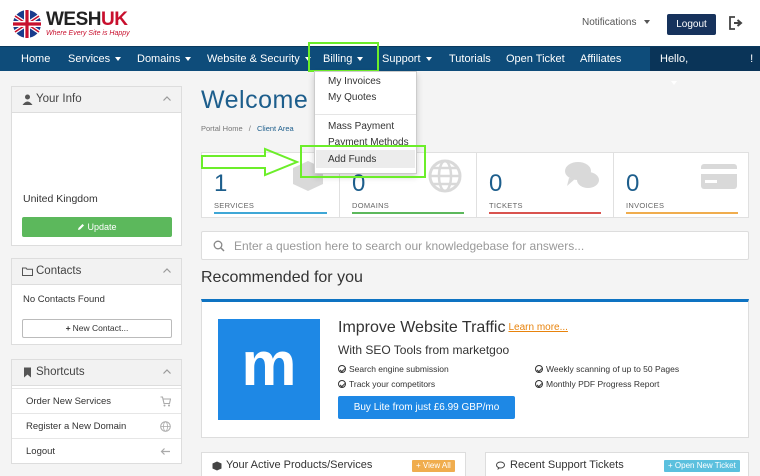 The width and height of the screenshot is (760, 476). What do you see at coordinates (609, 22) in the screenshot?
I see `notifications-label: Notifications` at bounding box center [609, 22].